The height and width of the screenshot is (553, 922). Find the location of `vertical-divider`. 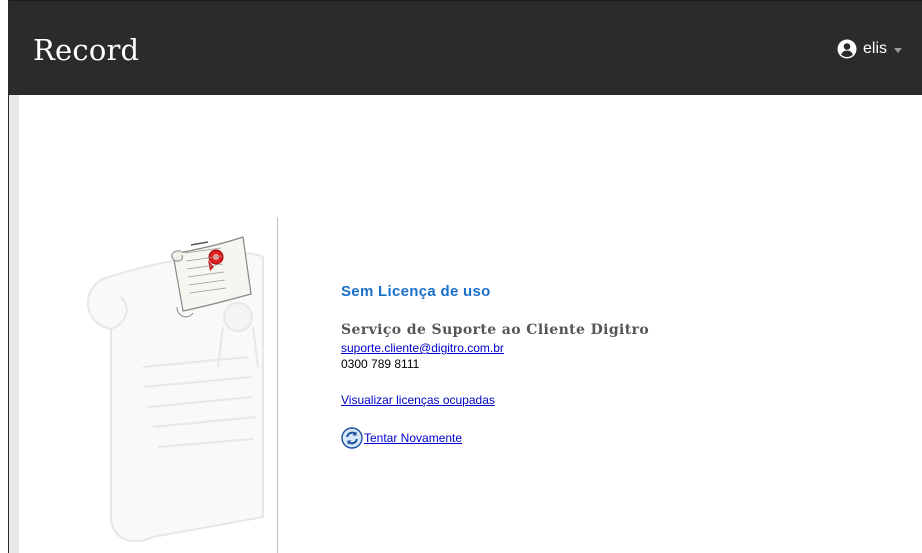

vertical-divider is located at coordinates (277, 385).